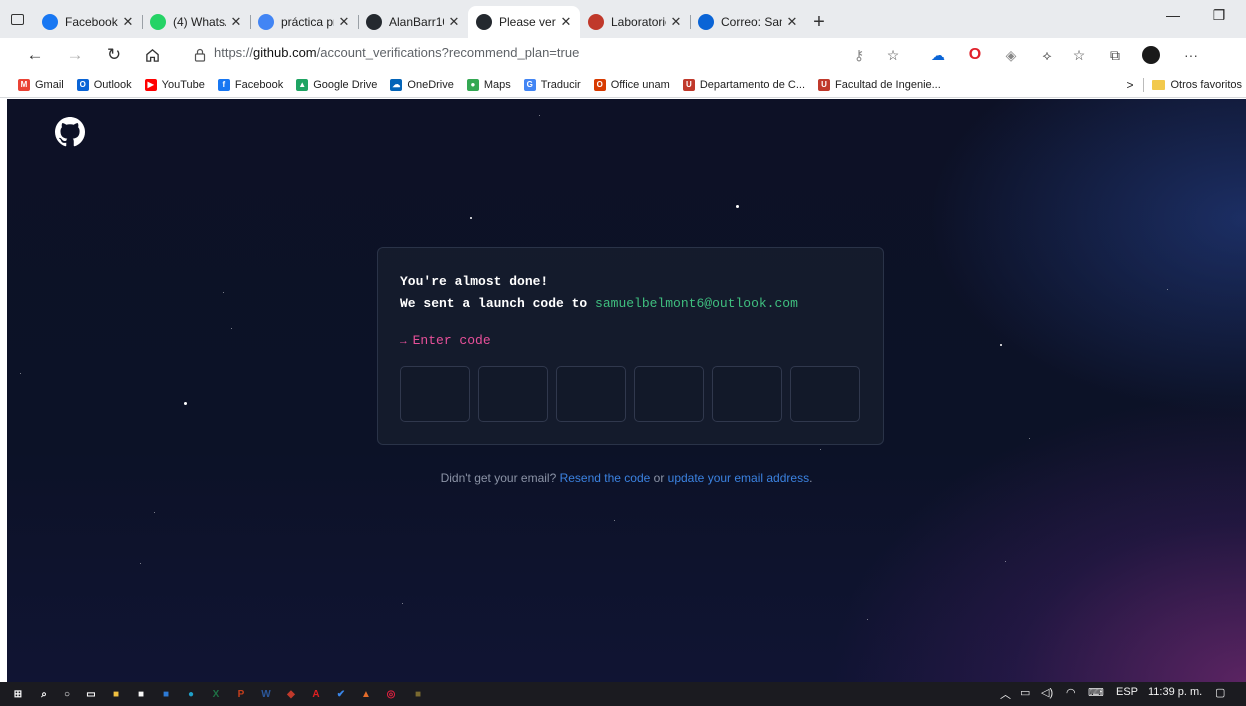  What do you see at coordinates (366, 694) in the screenshot?
I see `matlab-icon: ▲` at bounding box center [366, 694].